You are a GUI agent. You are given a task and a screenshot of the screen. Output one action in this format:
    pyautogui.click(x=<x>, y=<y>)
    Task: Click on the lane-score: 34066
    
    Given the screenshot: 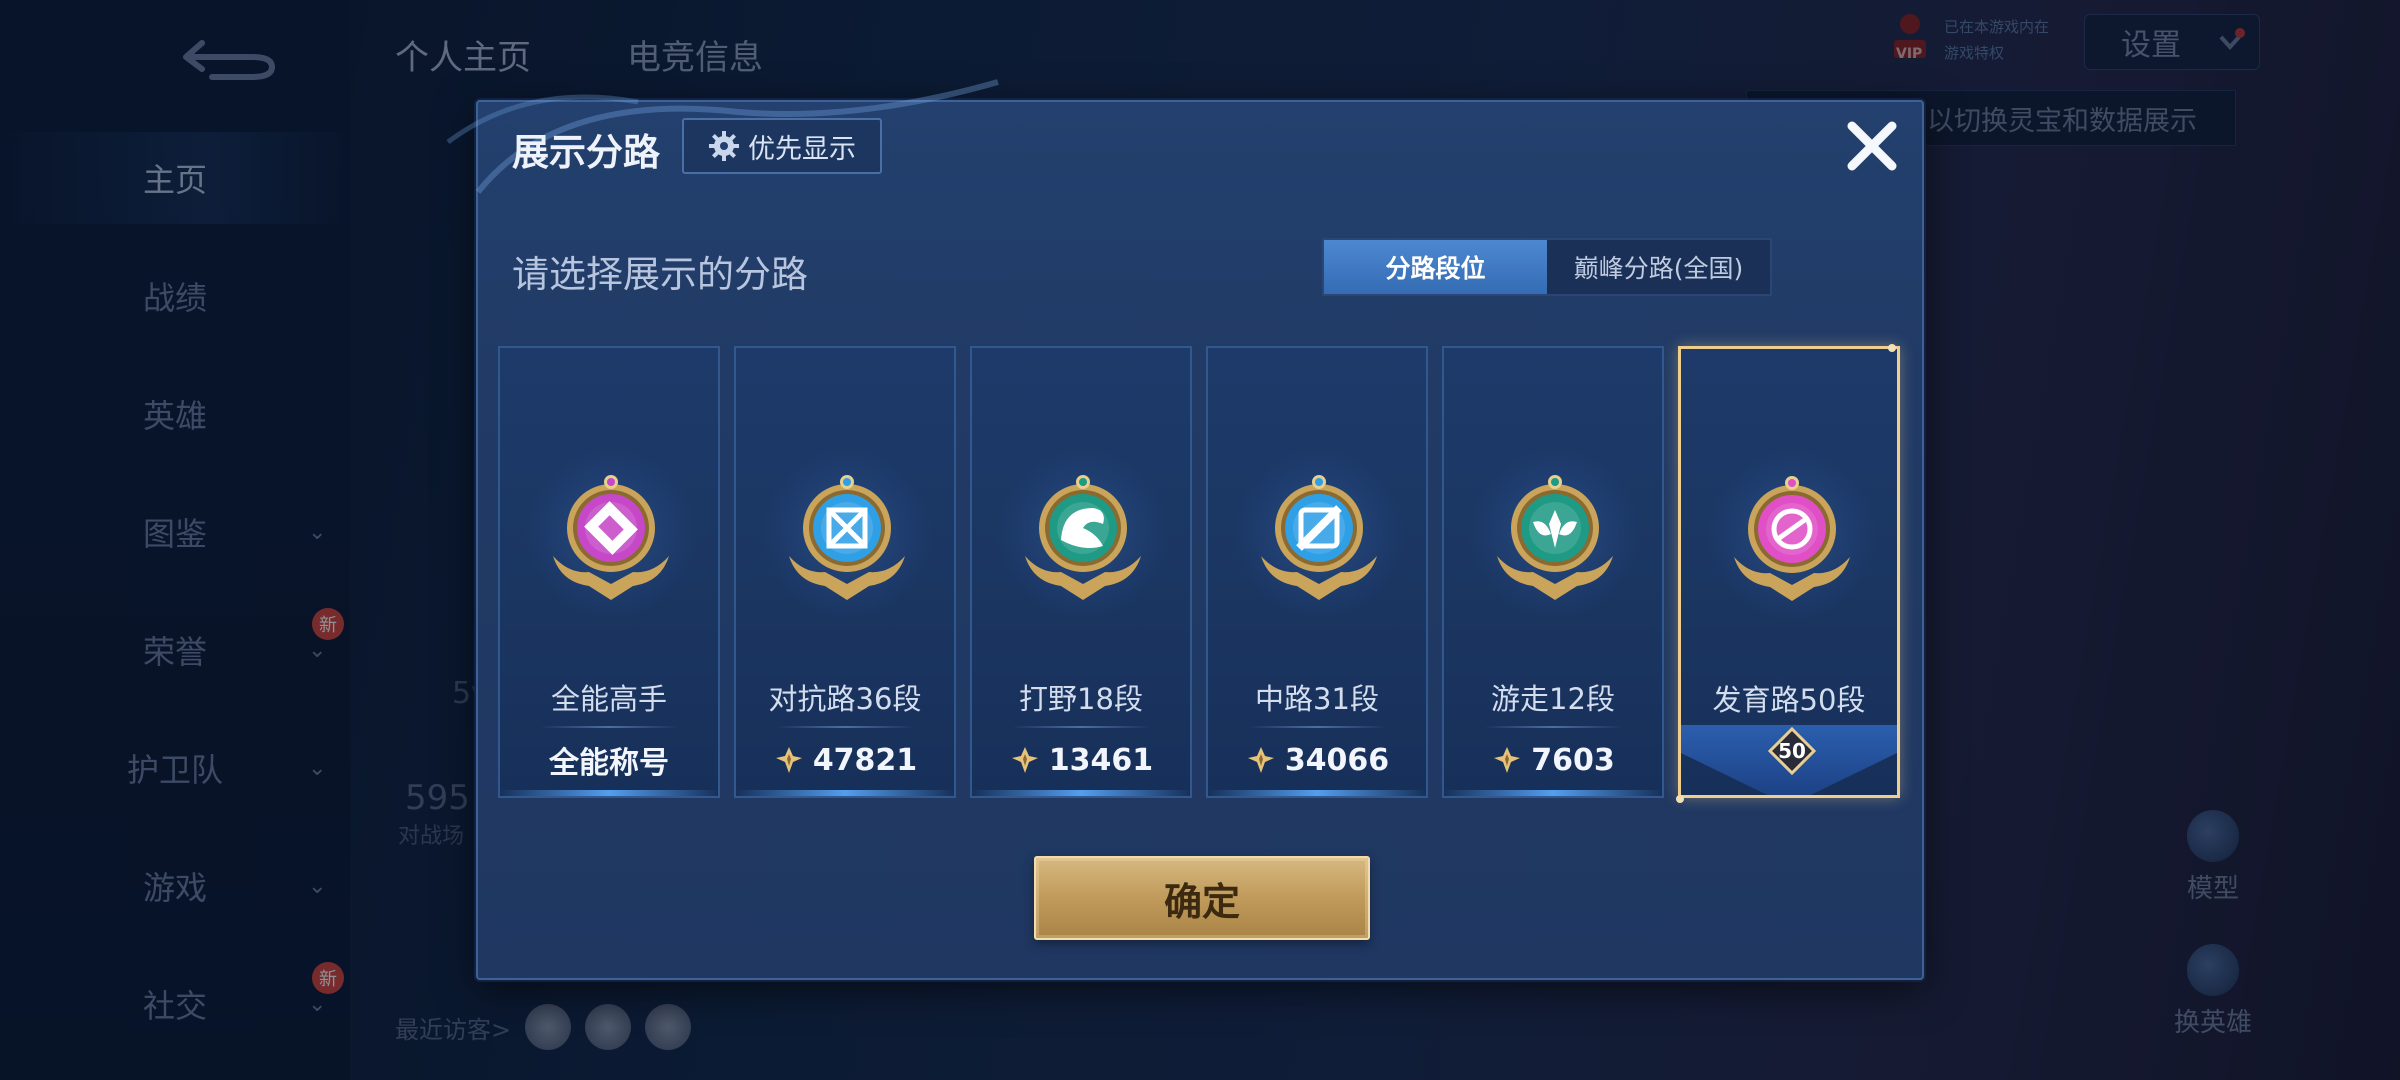 What is the action you would take?
    pyautogui.click(x=1317, y=760)
    